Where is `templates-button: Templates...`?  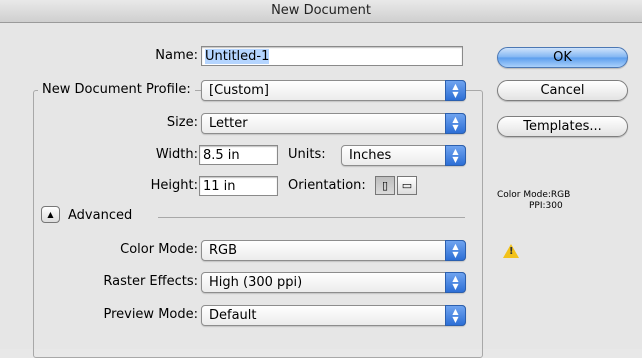
templates-button: Templates... is located at coordinates (562, 126).